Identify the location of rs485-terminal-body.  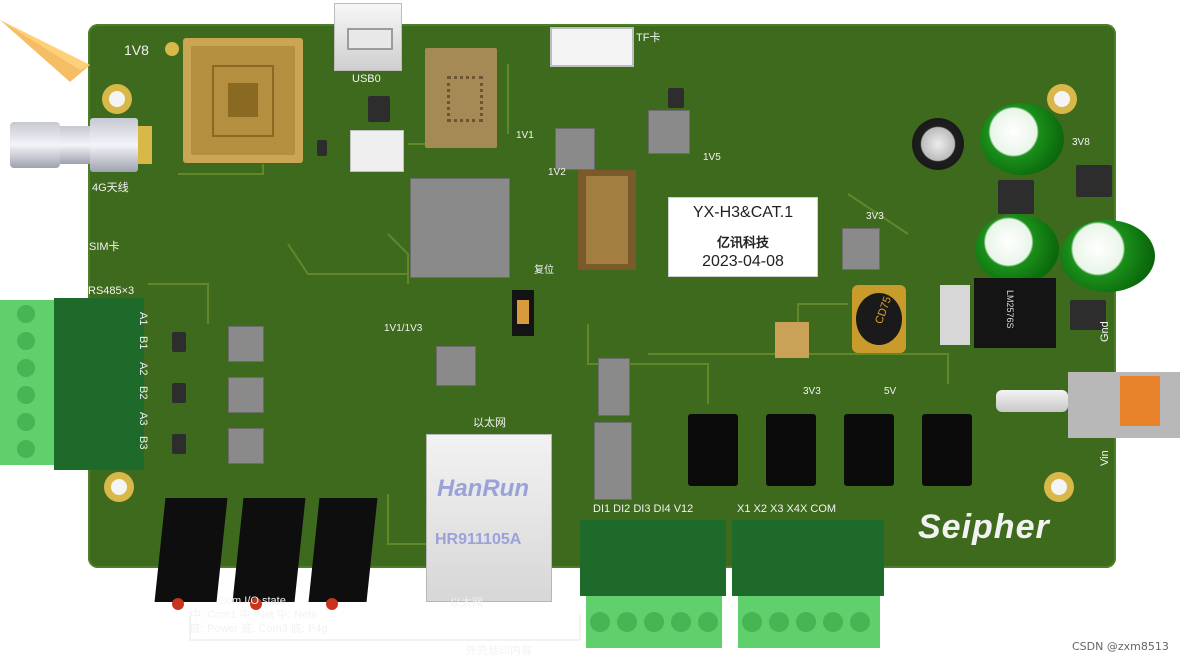
(99, 384).